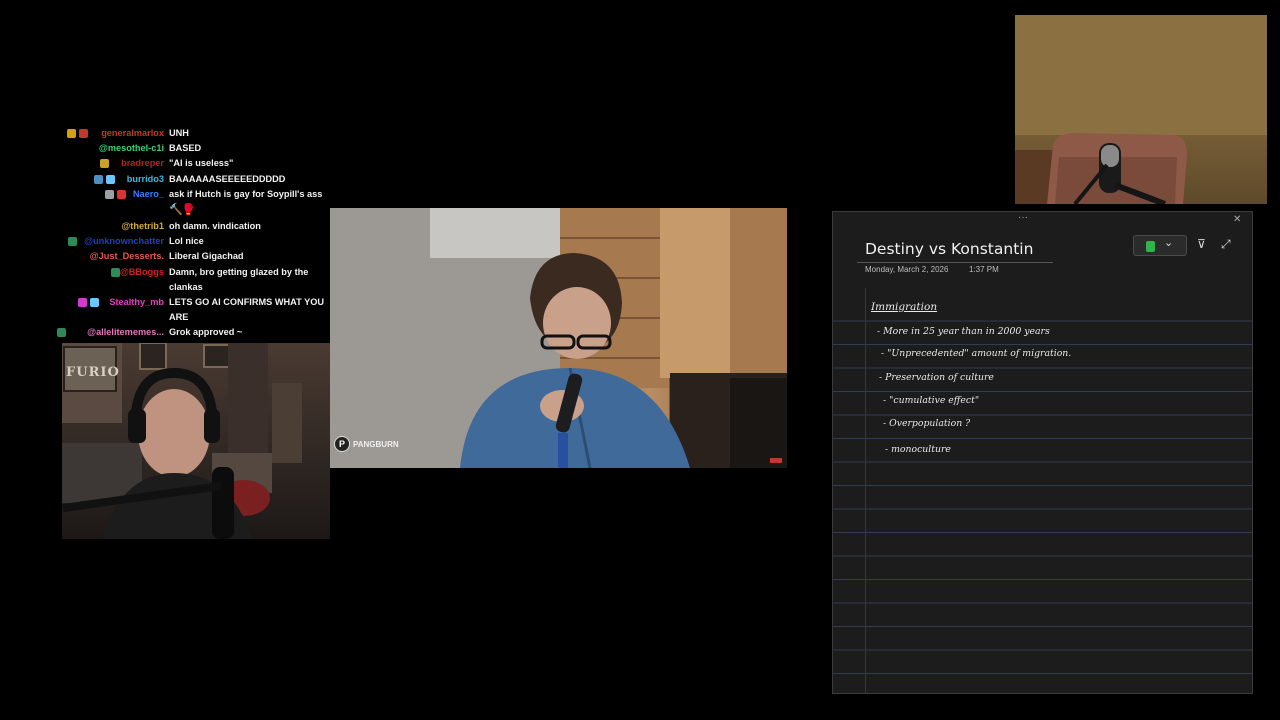 Image resolution: width=1280 pixels, height=720 pixels. I want to click on notes-line: - "Unprecedented" amount of migration., so click(976, 353).